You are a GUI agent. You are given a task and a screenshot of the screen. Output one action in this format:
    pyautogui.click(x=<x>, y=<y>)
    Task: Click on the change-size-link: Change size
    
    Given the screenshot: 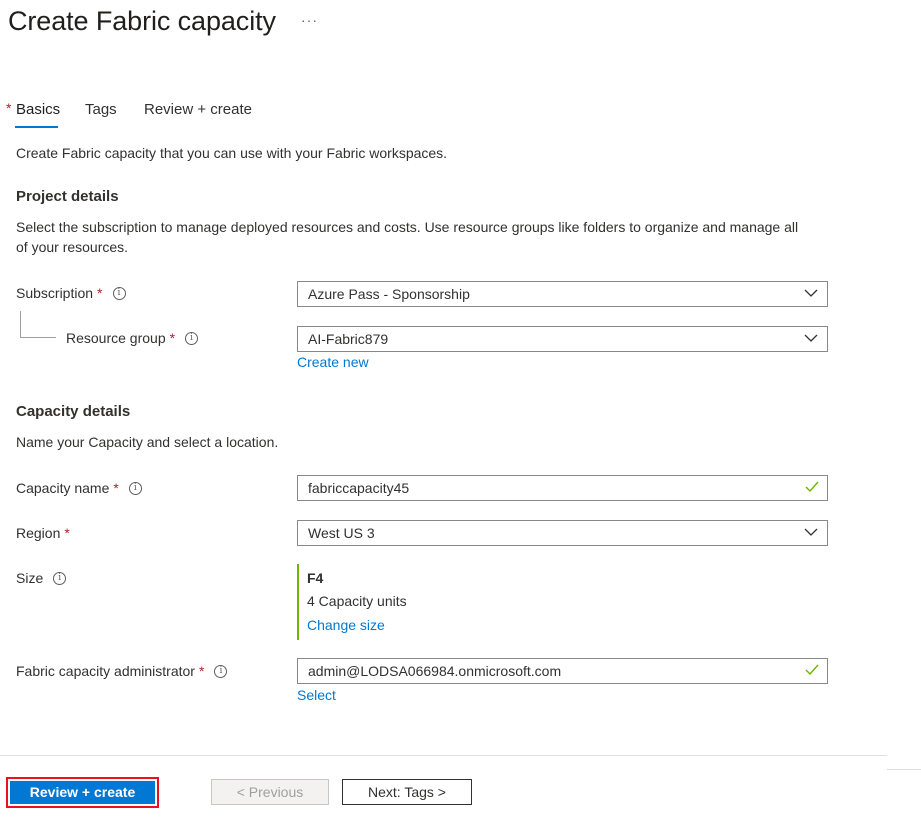 What is the action you would take?
    pyautogui.click(x=346, y=625)
    